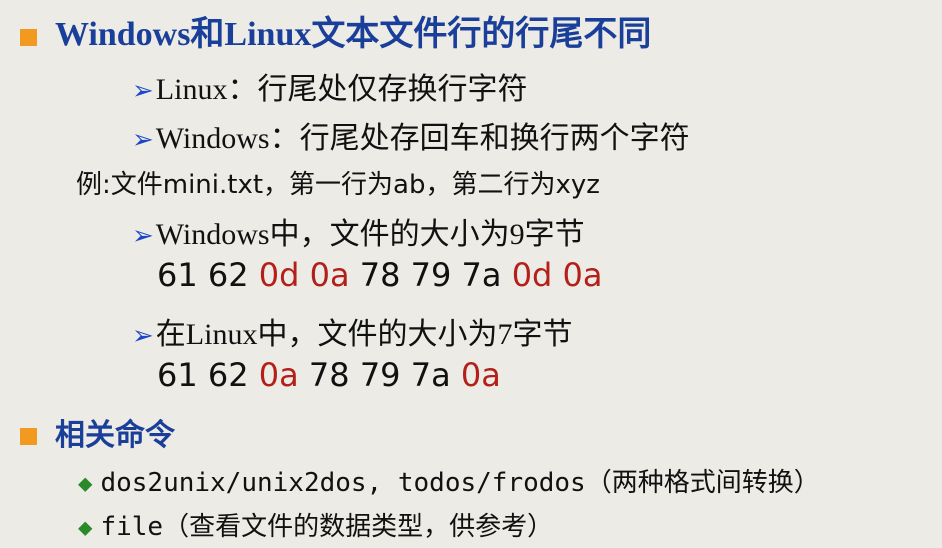 Image resolution: width=942 pixels, height=548 pixels. Describe the element at coordinates (370, 234) in the screenshot. I see `windows-size-text: Windows中，文件的大小为9字节` at that location.